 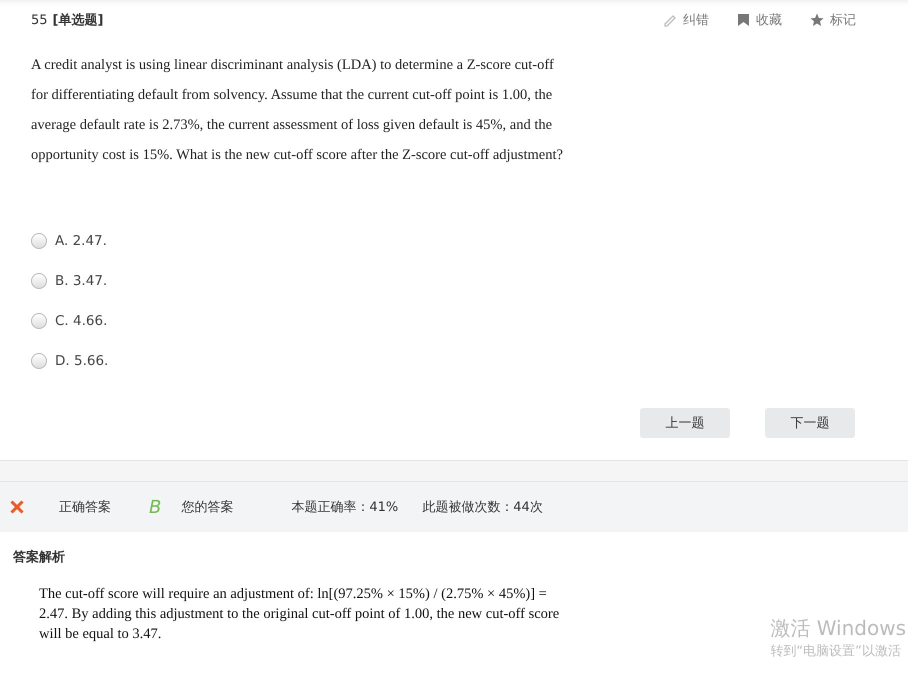 I want to click on answer-option: D. 5.66., so click(x=469, y=361).